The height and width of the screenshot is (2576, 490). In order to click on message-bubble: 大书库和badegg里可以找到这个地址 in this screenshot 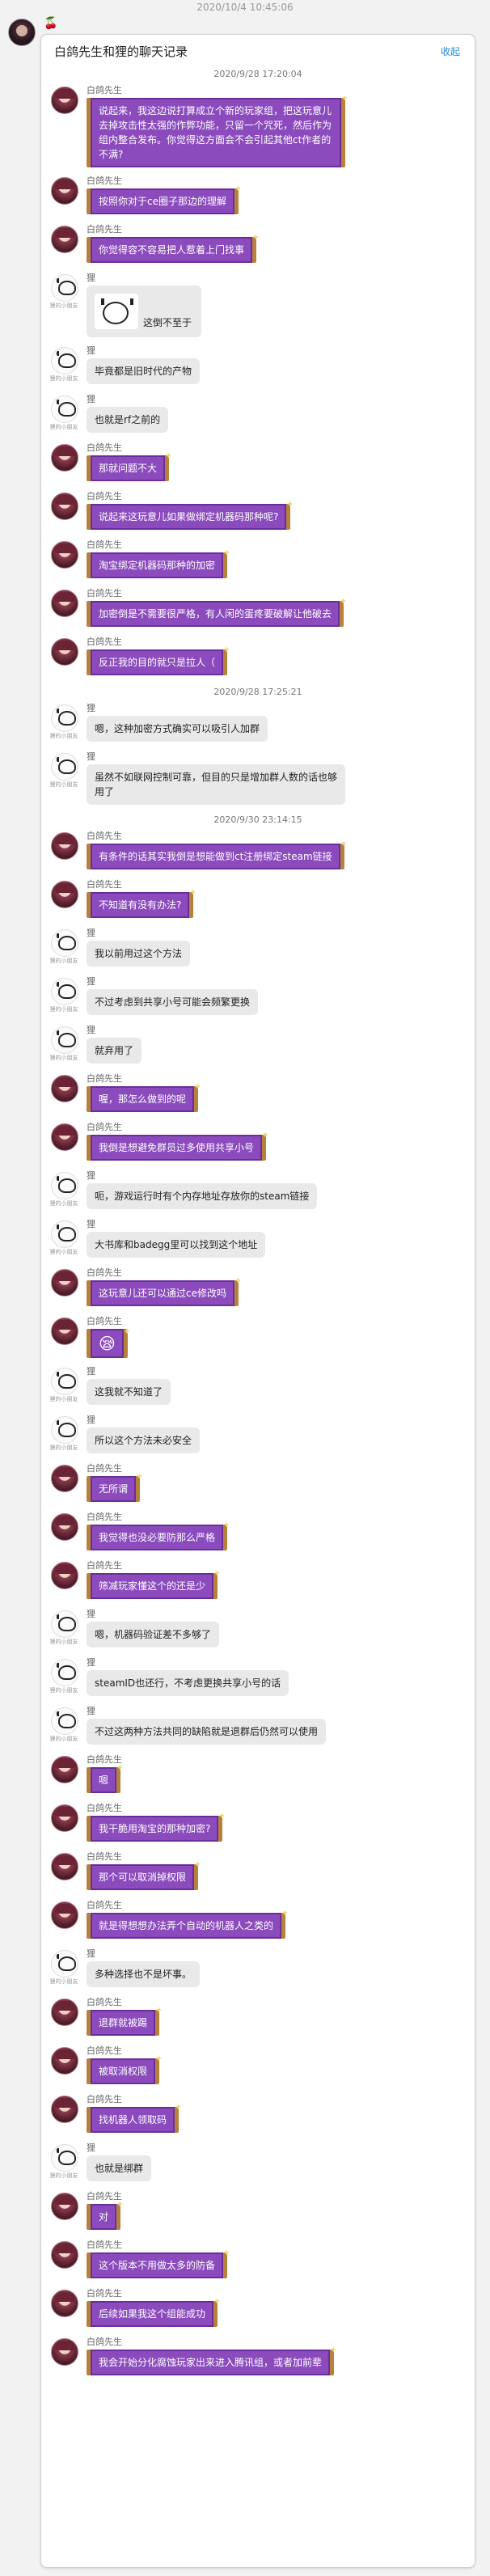, I will do `click(176, 1245)`.